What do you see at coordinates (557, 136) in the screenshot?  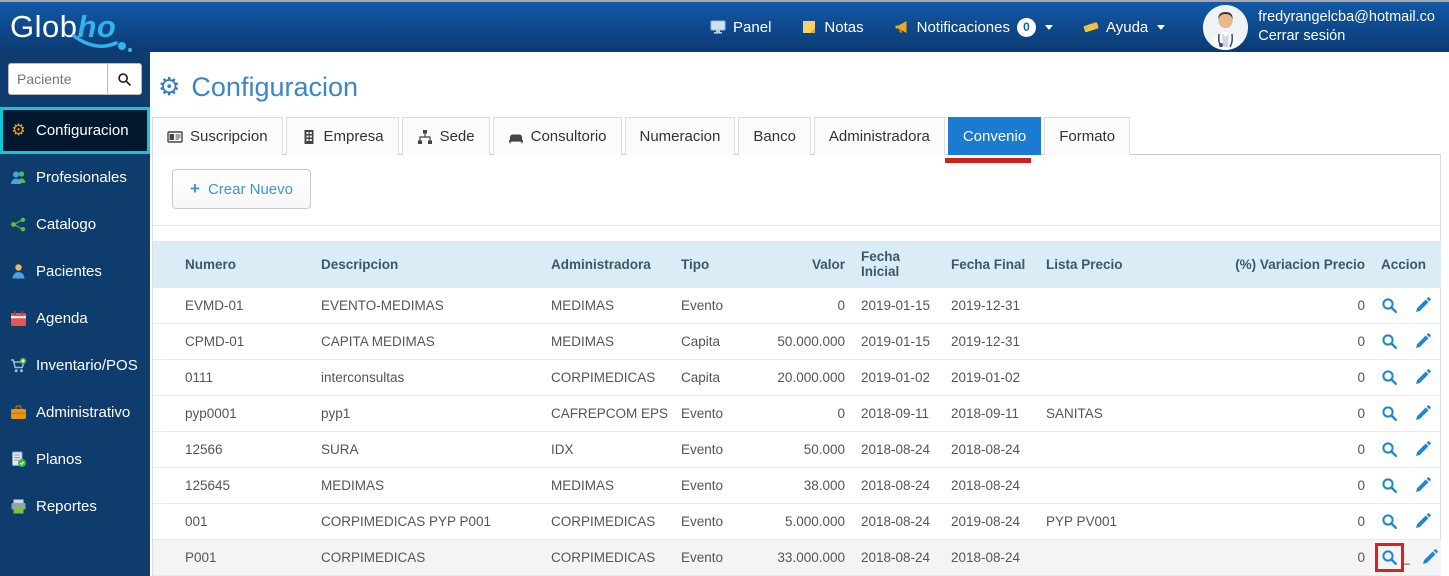 I see `tab-consultorio: Consultorio` at bounding box center [557, 136].